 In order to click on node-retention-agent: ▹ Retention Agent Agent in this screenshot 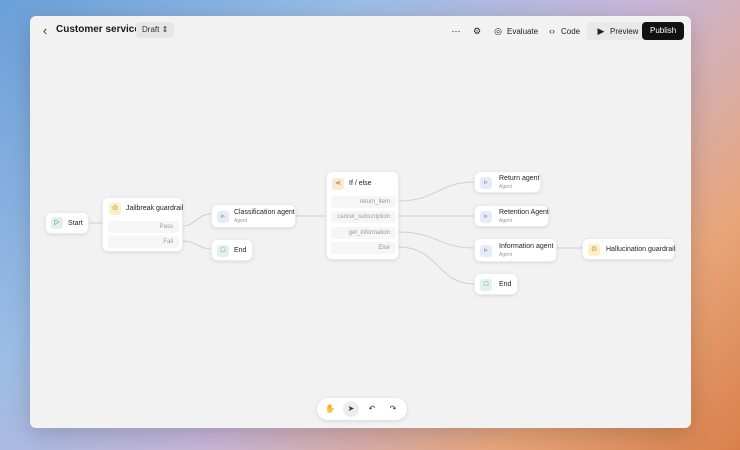, I will do `click(511, 216)`.